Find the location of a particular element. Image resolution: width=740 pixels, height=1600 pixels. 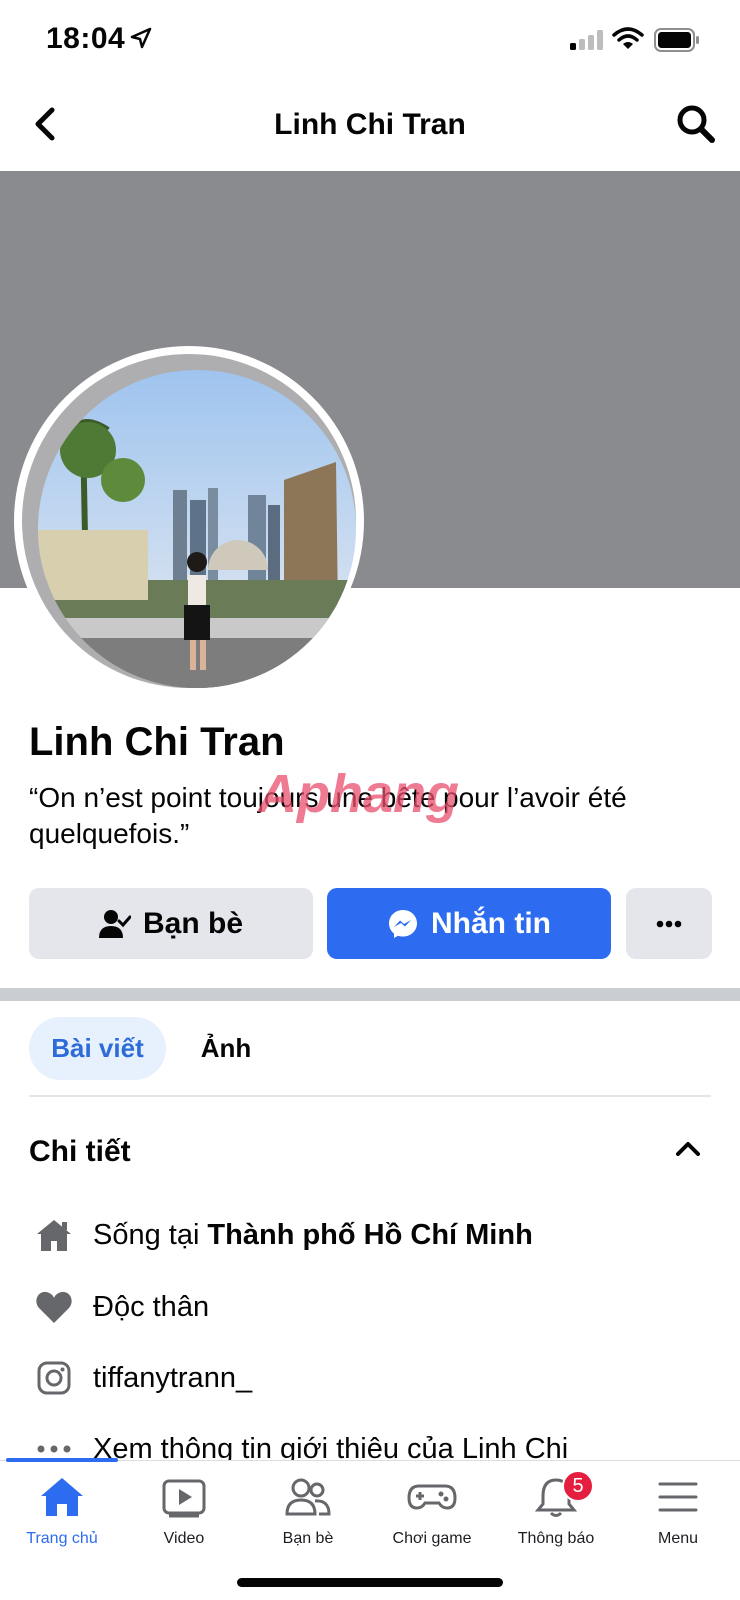

heart-icon is located at coordinates (54, 1307).